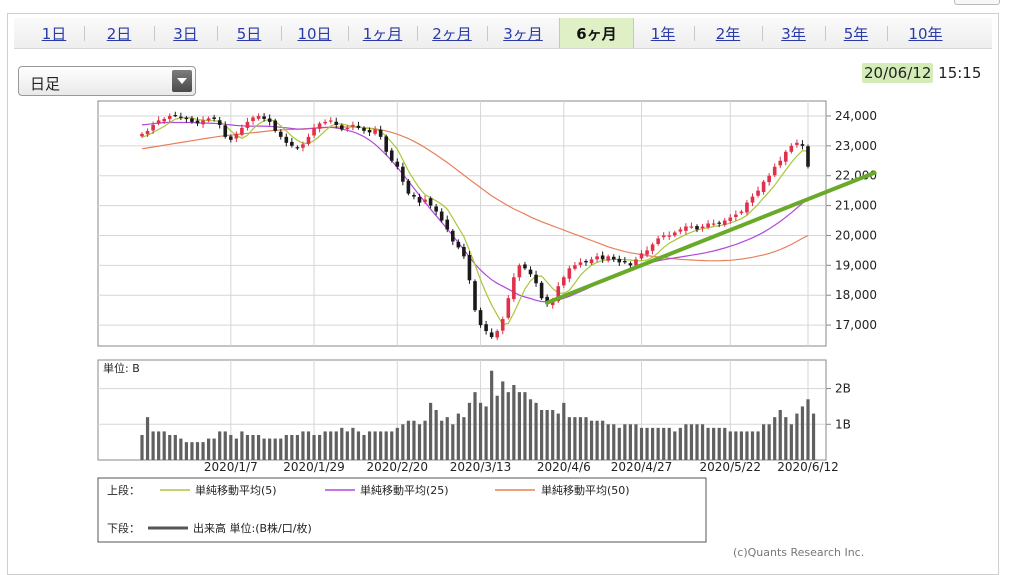  Describe the element at coordinates (123, 490) in the screenshot. I see `legend-upper-label: 上段：` at that location.